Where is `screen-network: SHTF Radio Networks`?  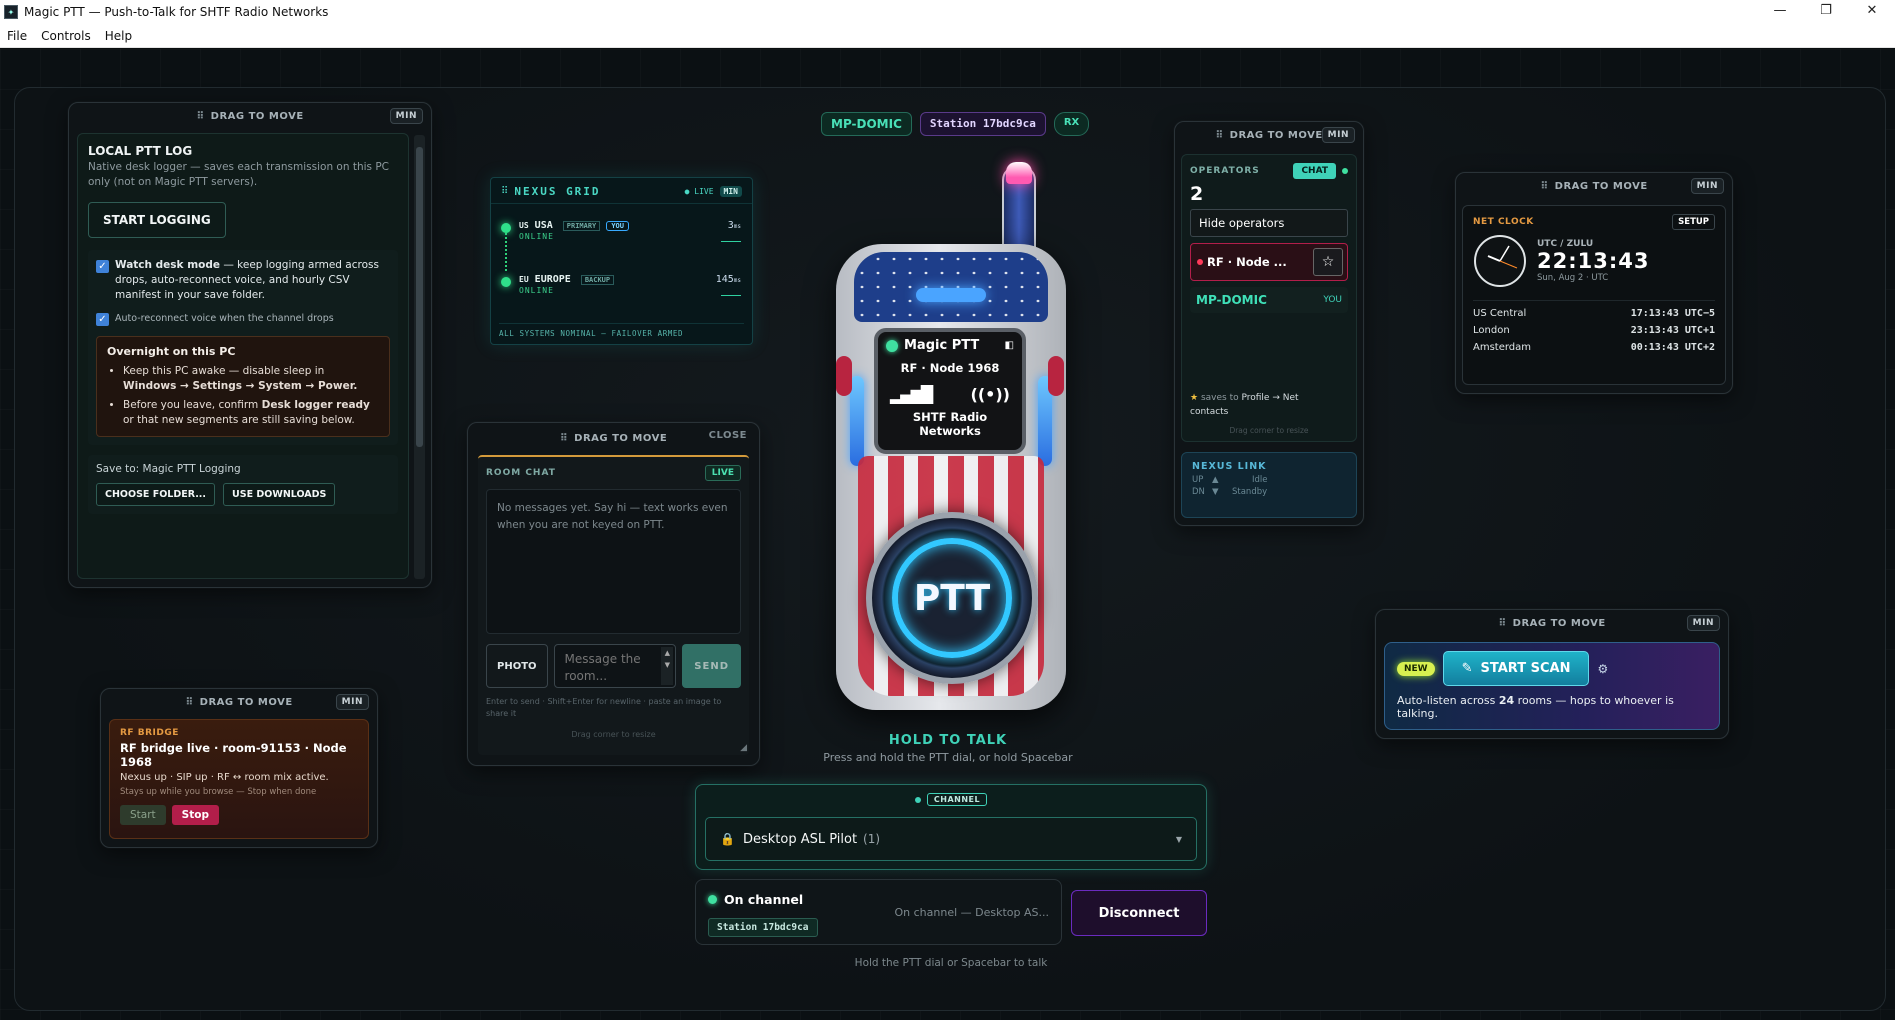 screen-network: SHTF Radio Networks is located at coordinates (950, 424).